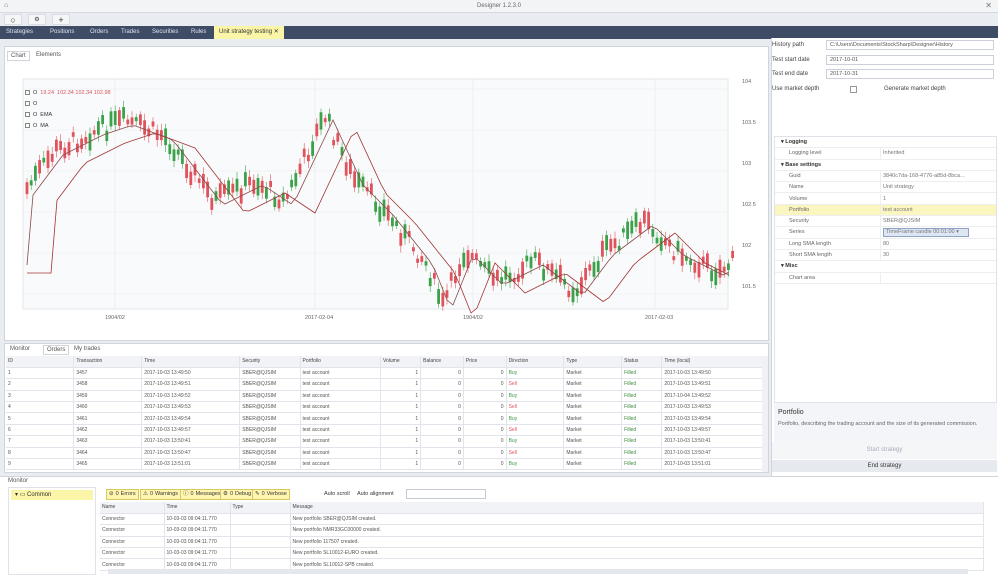 This screenshot has width=998, height=578. I want to click on order-cell: 2017-10-03 13:49:51, so click(712, 384).